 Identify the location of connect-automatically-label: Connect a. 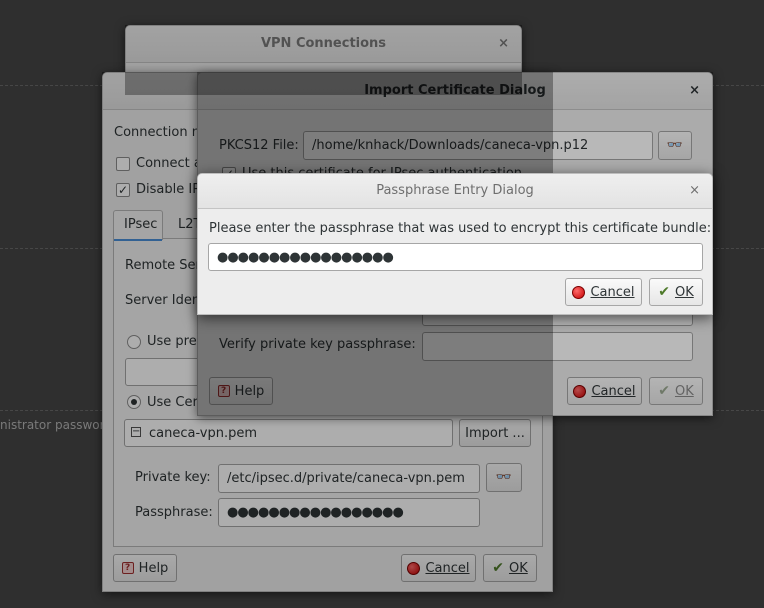
(169, 163).